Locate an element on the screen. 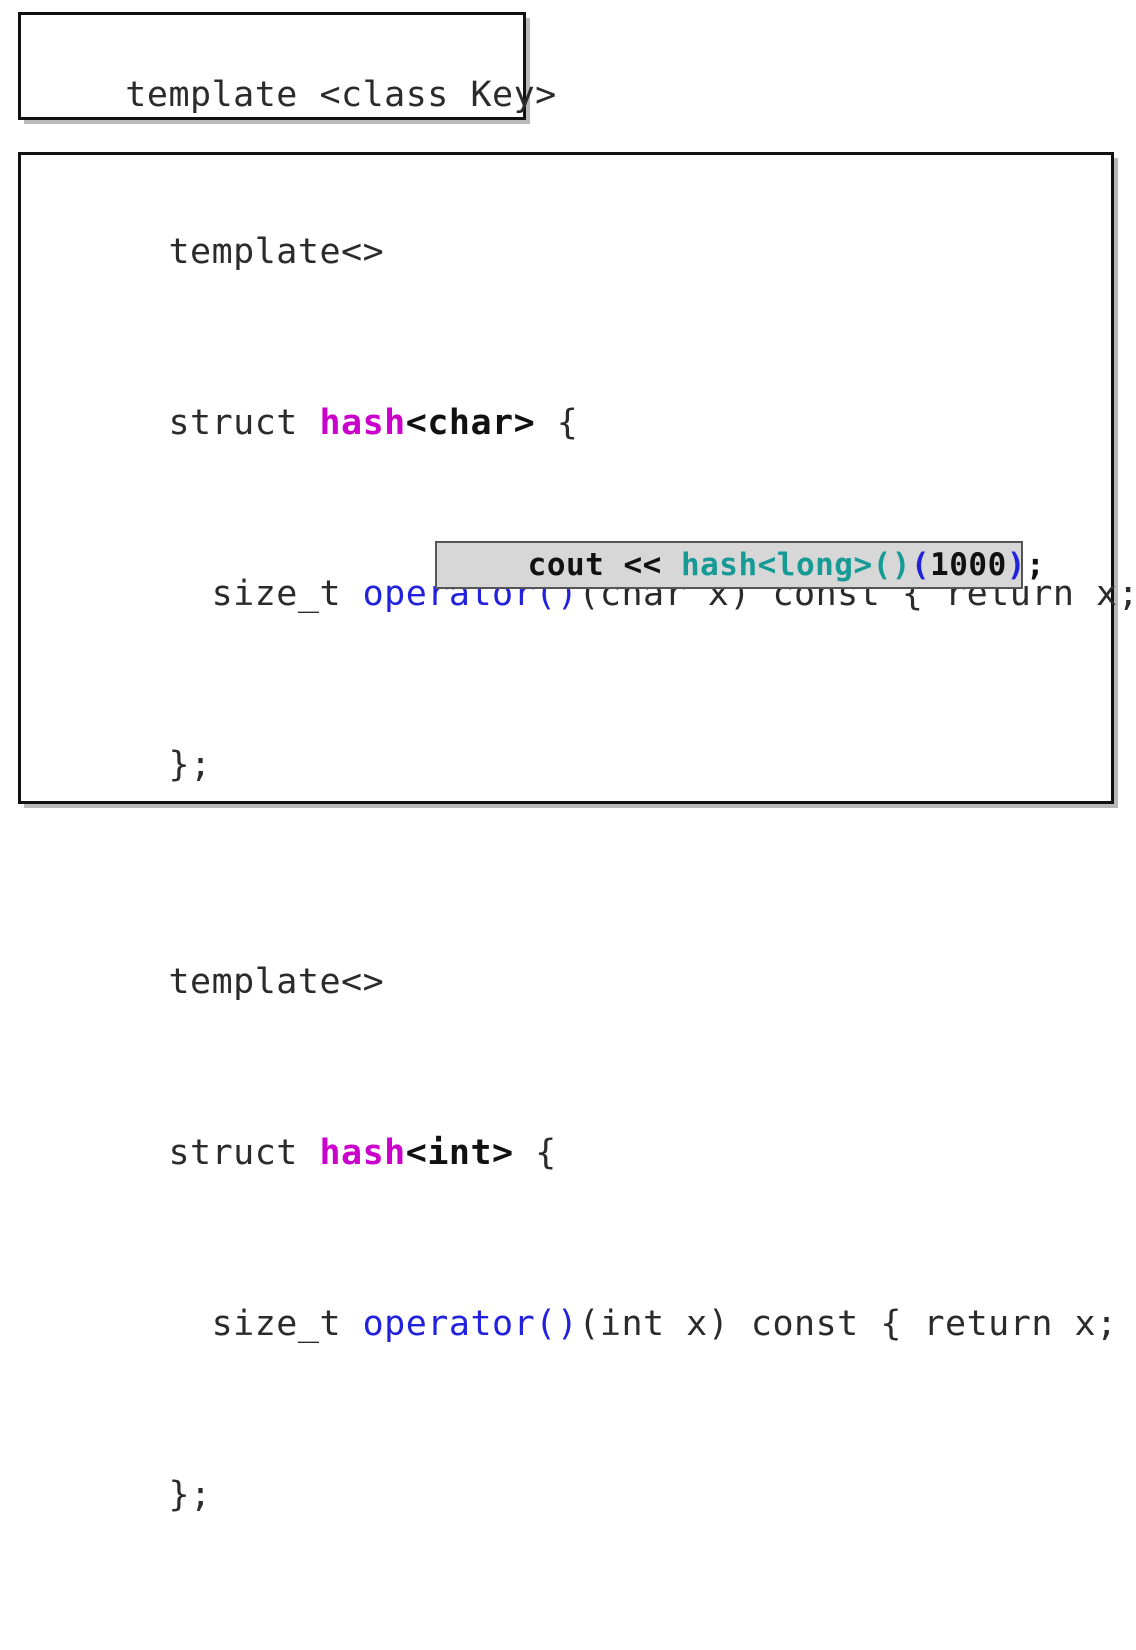 This screenshot has height=1650, width=1136. code-line: template <class Key> is located at coordinates (297, 95).